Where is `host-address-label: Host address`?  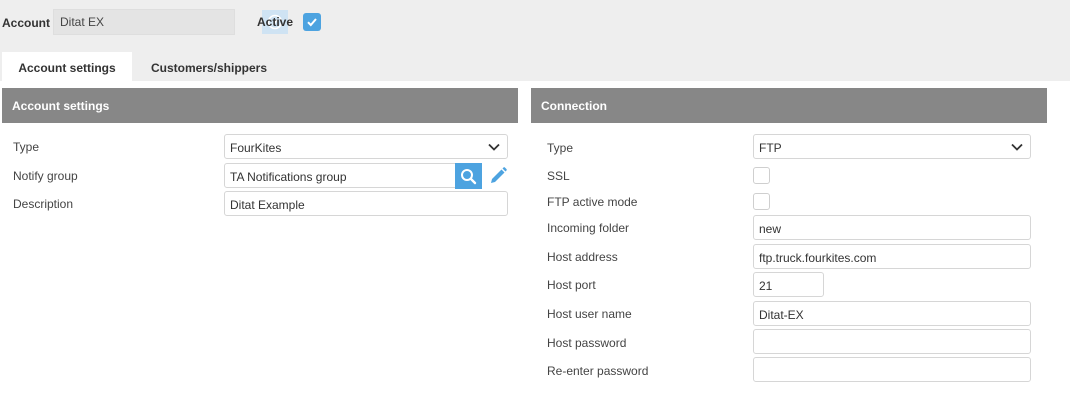
host-address-label: Host address is located at coordinates (582, 257).